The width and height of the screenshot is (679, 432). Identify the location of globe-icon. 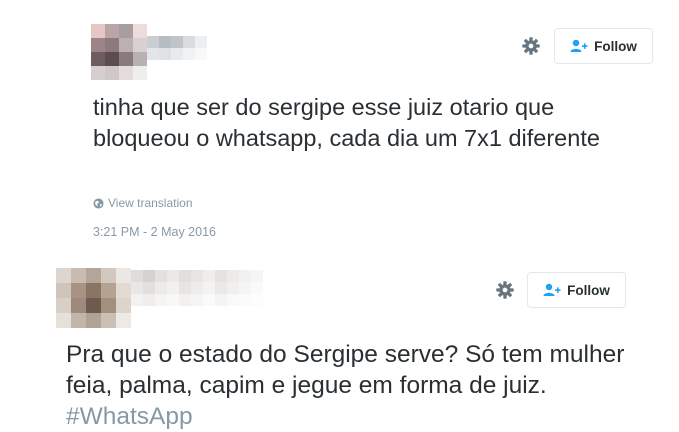
(98, 203).